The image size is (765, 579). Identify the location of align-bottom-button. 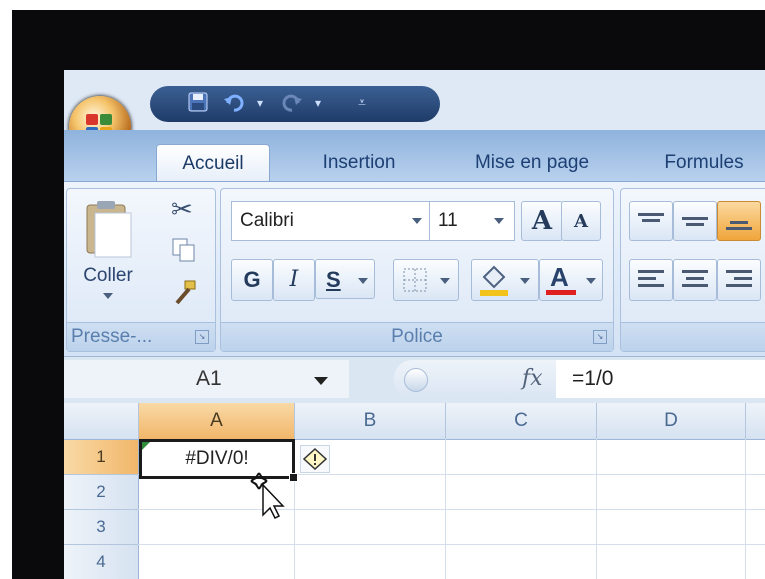
(739, 221).